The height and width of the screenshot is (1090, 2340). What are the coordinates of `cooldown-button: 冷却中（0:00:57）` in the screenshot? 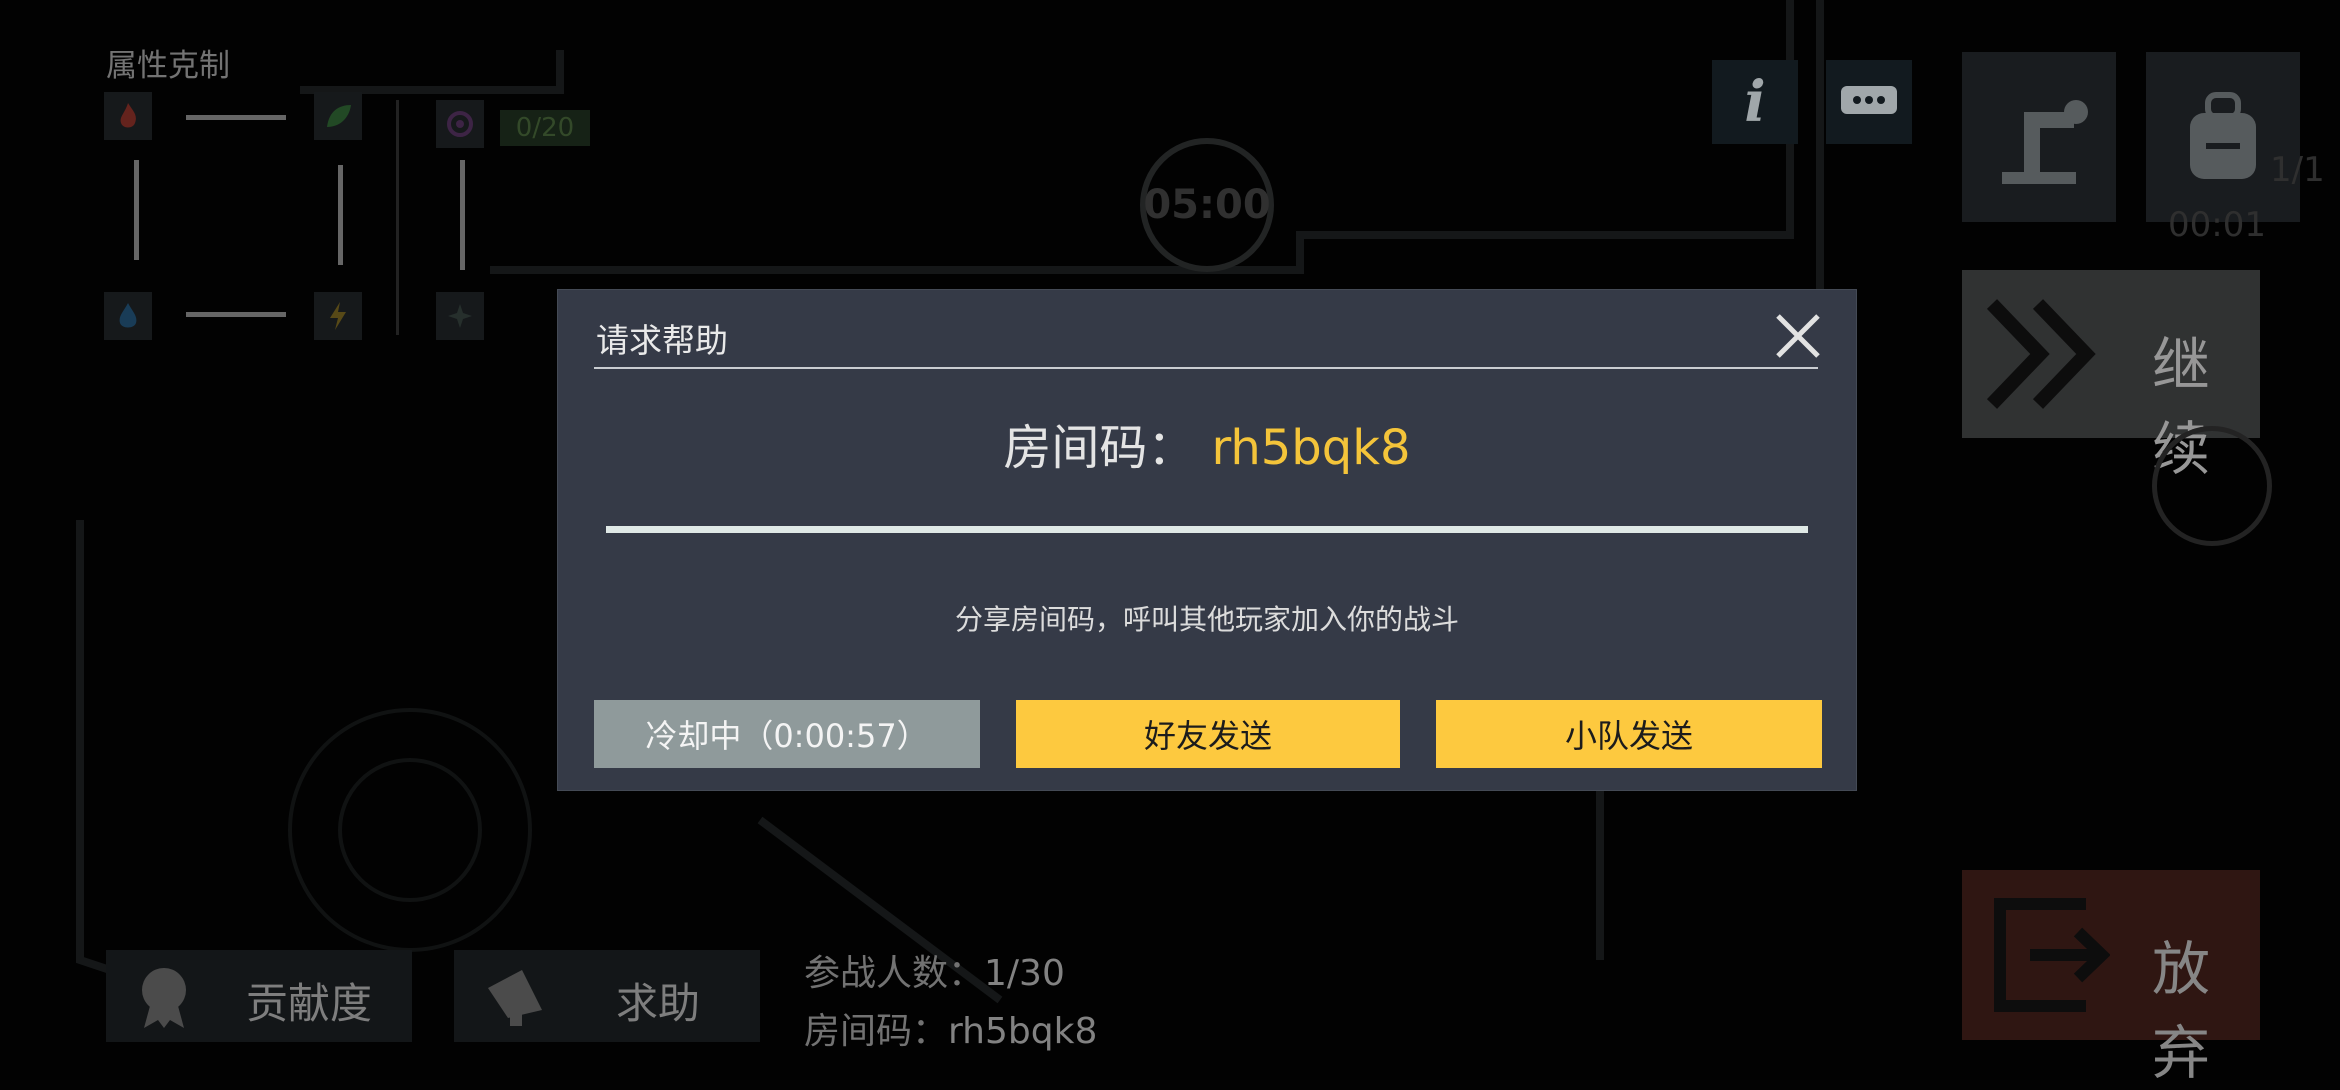 It's located at (787, 734).